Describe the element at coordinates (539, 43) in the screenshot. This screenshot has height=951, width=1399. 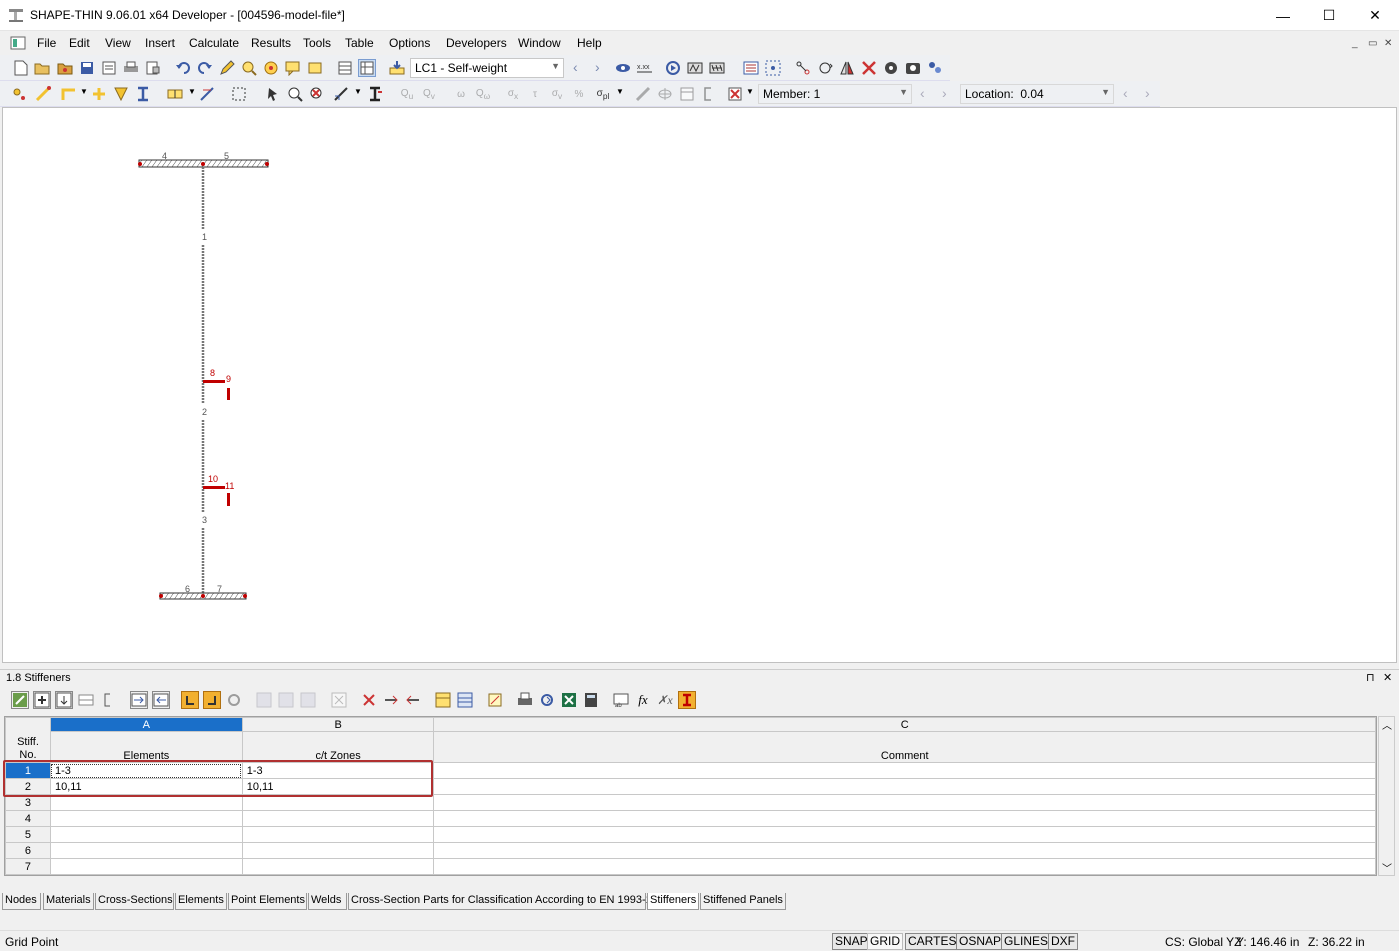
I see `menu-window: Window` at that location.